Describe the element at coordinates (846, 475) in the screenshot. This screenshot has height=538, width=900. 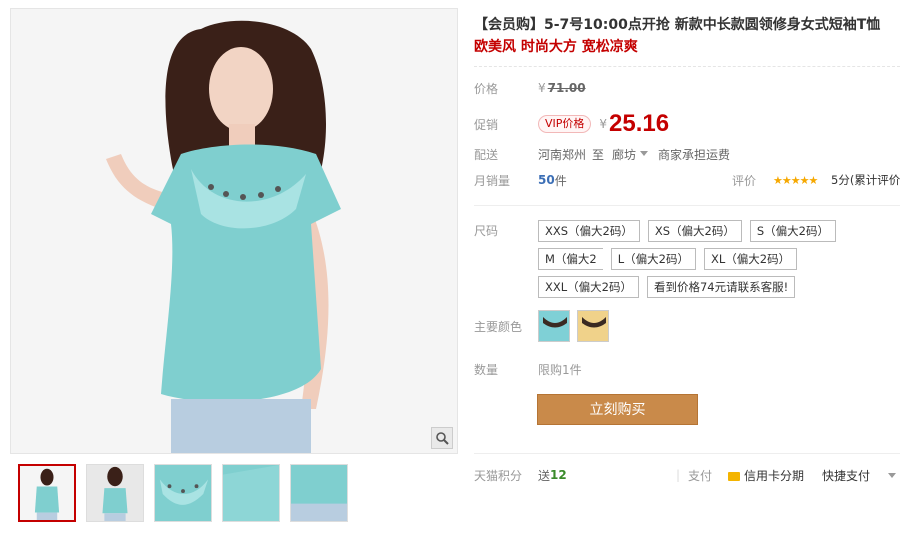
I see `quick-pay: 快捷支付` at that location.